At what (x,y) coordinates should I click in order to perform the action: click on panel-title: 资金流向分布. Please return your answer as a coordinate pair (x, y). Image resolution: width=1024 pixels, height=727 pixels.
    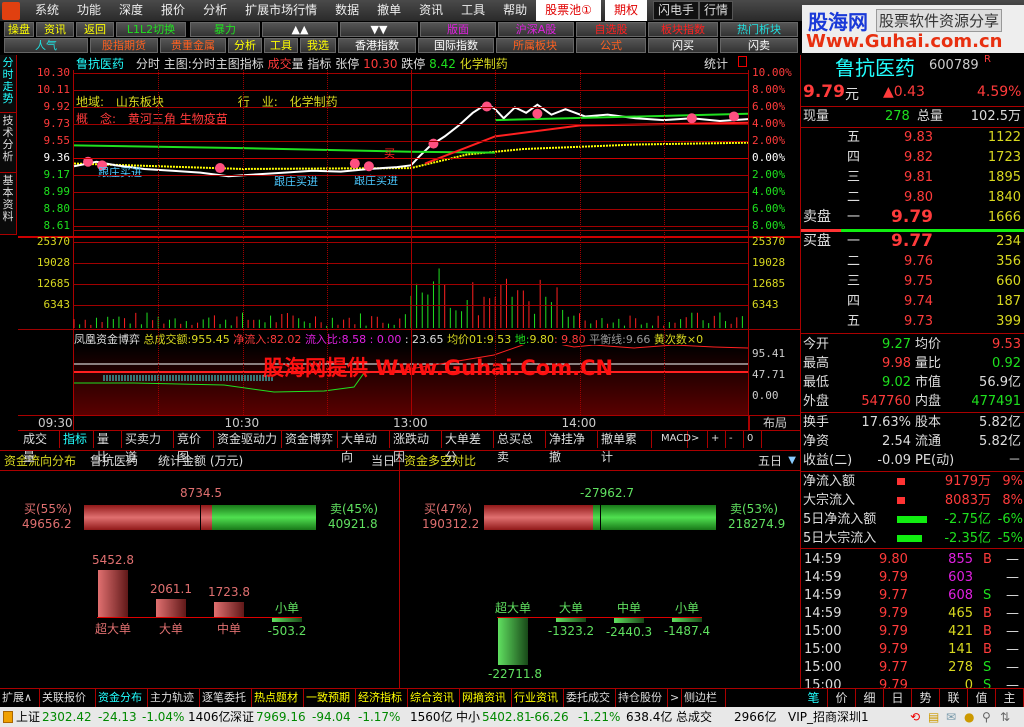
    Looking at the image, I should click on (40, 461).